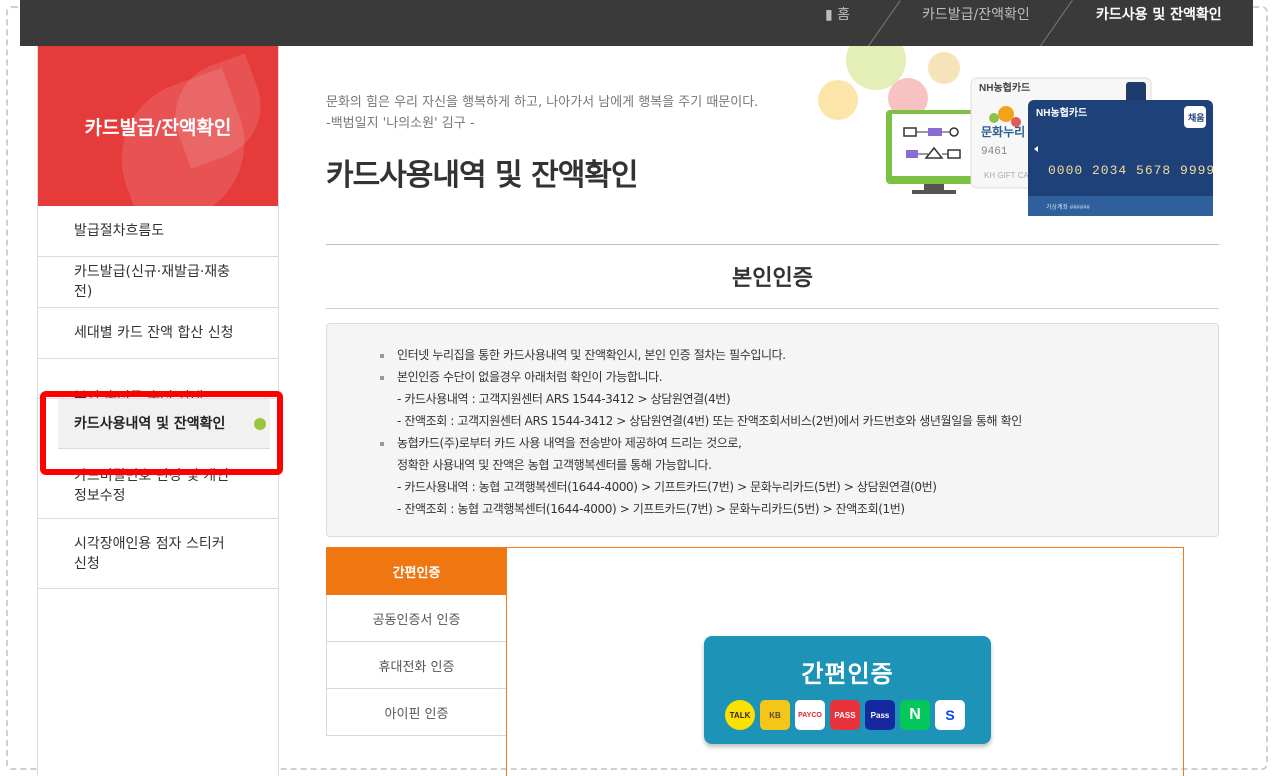  I want to click on quote-author: -백범일지 '나의소원' 김구 -, so click(400, 123).